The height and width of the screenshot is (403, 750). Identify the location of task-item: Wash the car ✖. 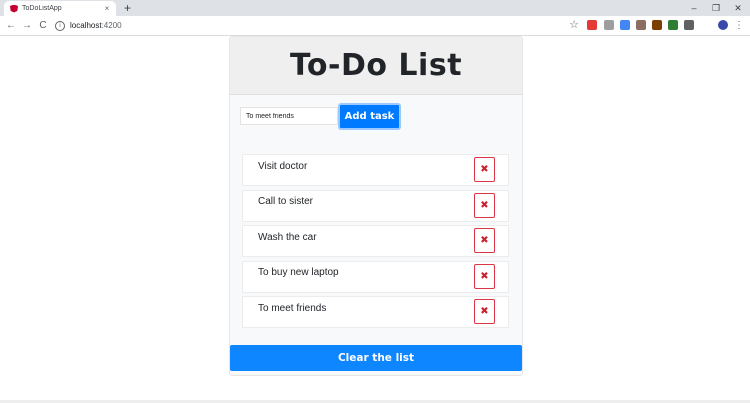
(375, 241).